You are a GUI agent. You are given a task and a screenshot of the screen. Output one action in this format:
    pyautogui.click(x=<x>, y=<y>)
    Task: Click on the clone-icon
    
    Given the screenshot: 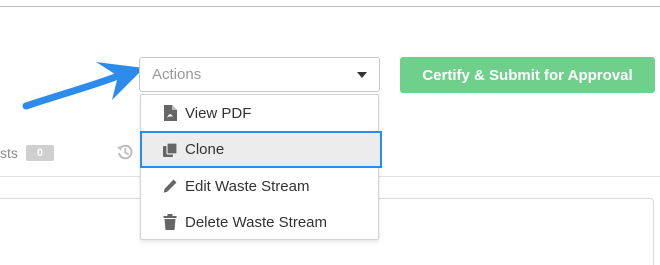 What is the action you would take?
    pyautogui.click(x=170, y=149)
    